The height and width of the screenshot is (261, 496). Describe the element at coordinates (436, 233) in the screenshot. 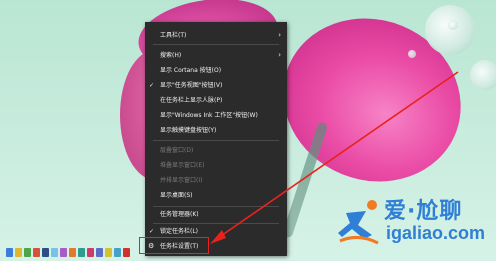

I see `watermark-url: igaliao.com` at that location.